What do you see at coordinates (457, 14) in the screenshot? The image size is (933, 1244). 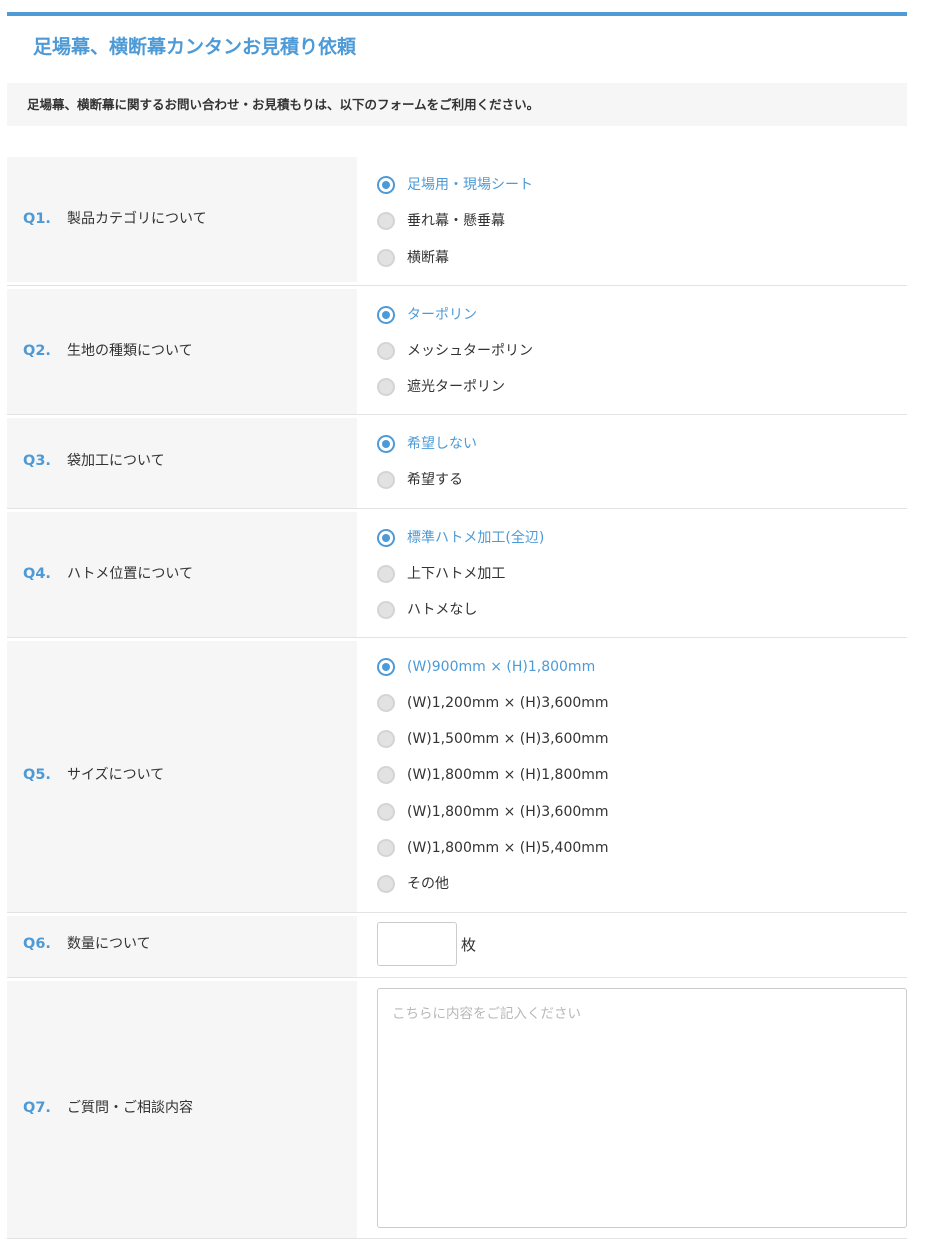 I see `header-accent-bar` at bounding box center [457, 14].